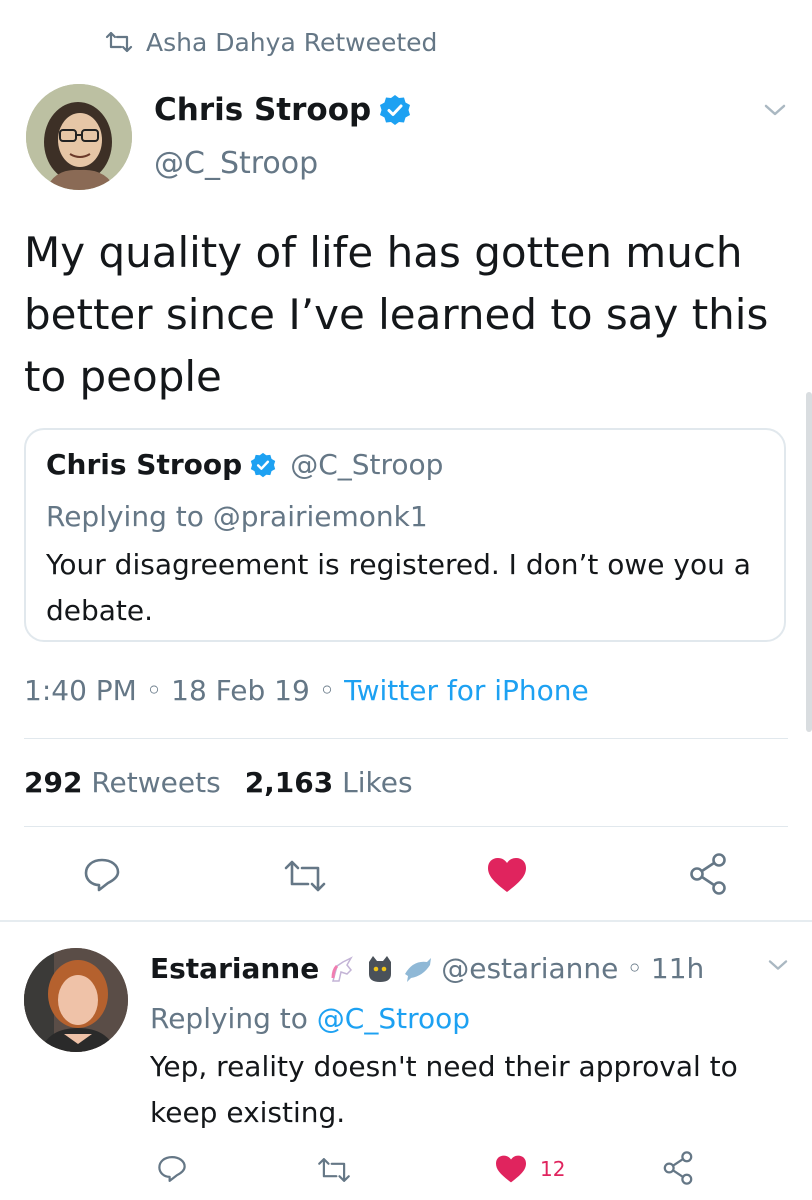 This screenshot has height=1200, width=812. I want to click on engagement-stats: 292 Retweets 2,163 Likes, so click(218, 782).